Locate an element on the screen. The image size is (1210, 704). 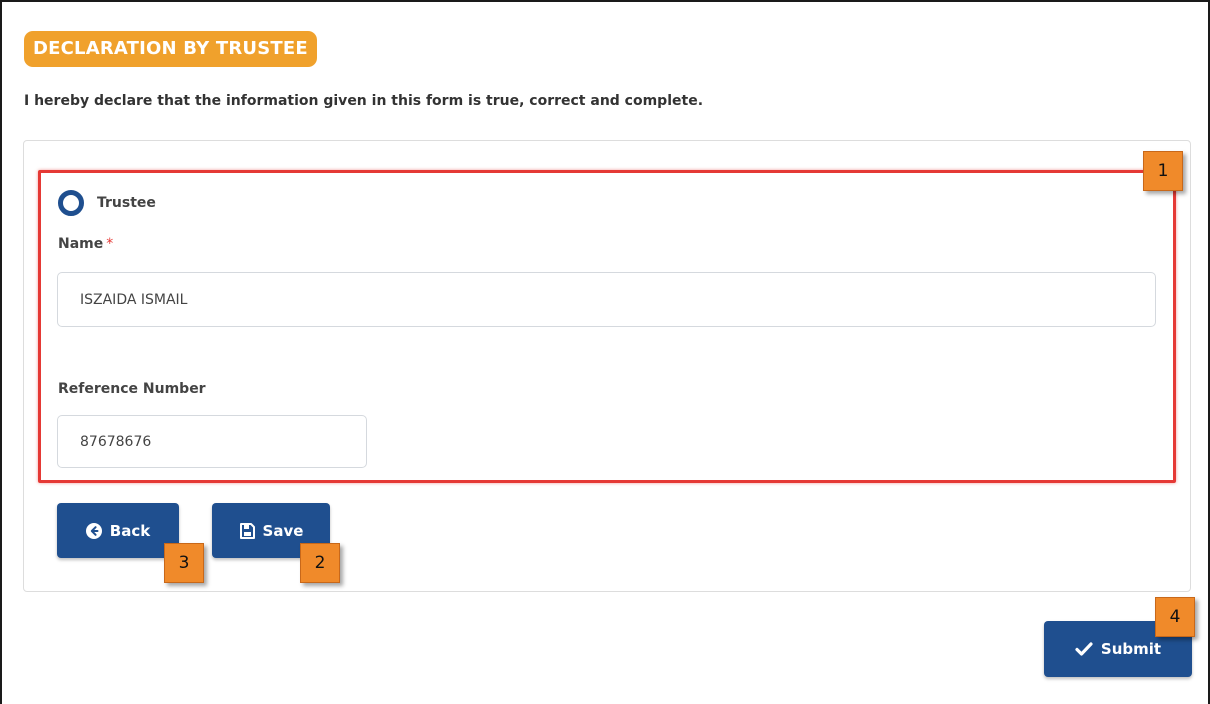
callout-marker-1: 1 is located at coordinates (1163, 171).